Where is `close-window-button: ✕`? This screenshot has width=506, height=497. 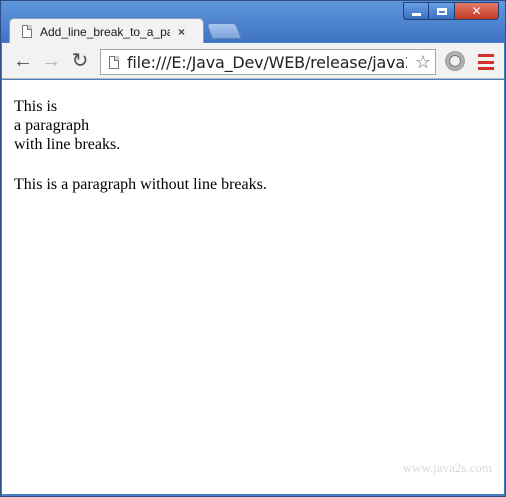
close-window-button: ✕ is located at coordinates (477, 11).